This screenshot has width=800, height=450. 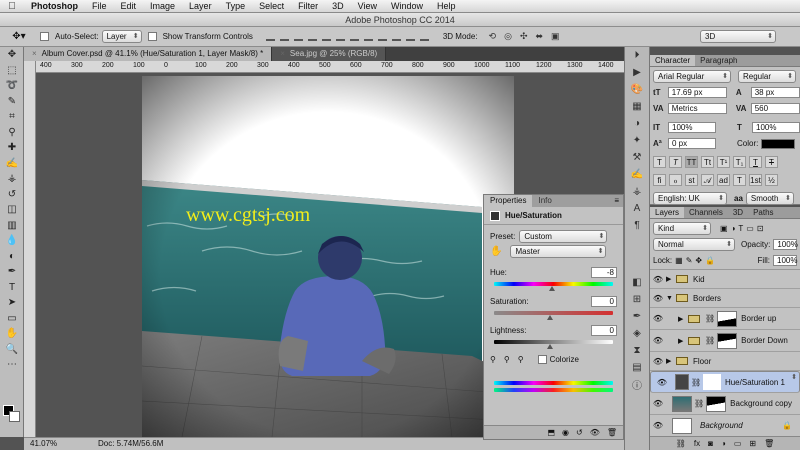 I want to click on menu-edit: Edit, so click(x=129, y=6).